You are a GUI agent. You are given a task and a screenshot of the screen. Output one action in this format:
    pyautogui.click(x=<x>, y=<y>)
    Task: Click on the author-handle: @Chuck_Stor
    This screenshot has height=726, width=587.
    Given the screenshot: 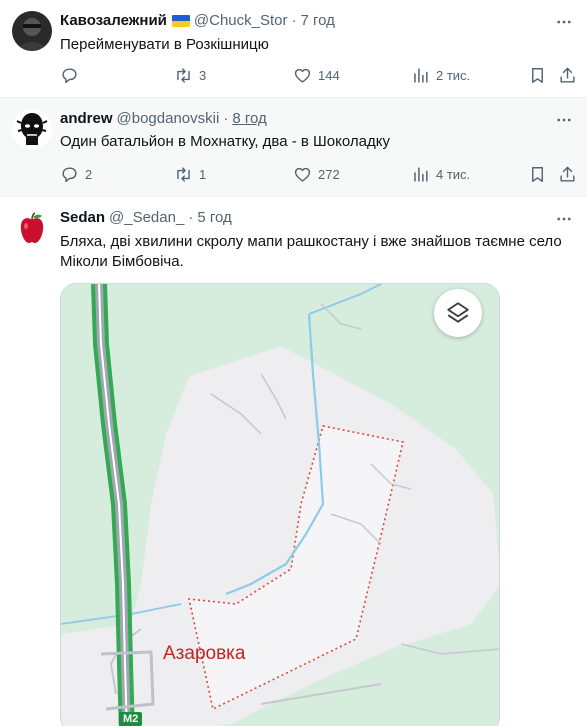 What is the action you would take?
    pyautogui.click(x=241, y=21)
    